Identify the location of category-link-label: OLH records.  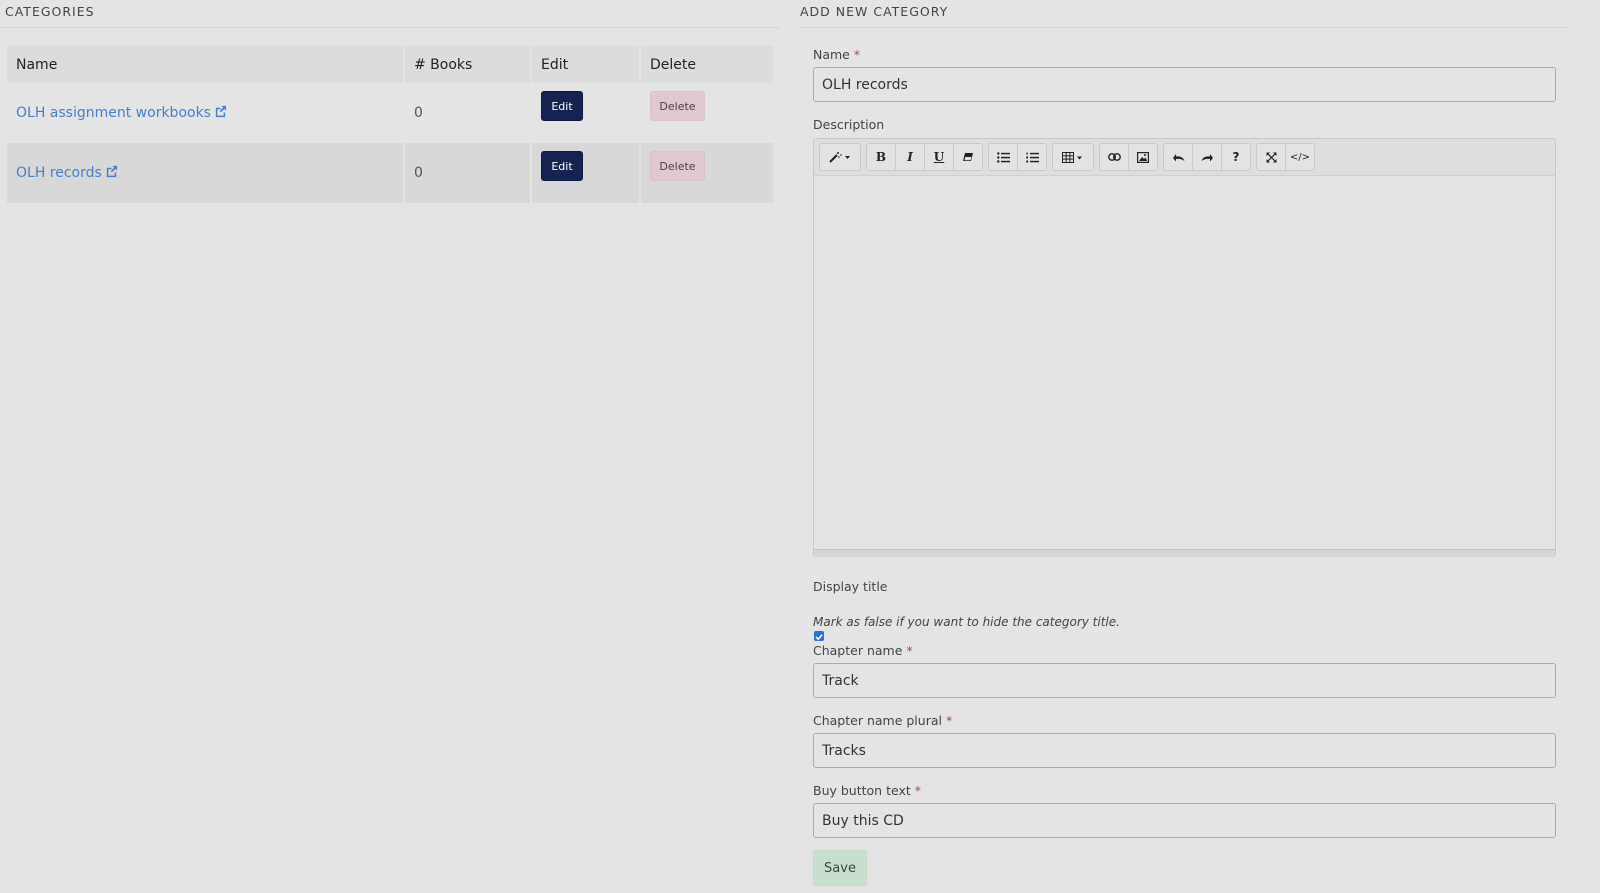
(59, 173).